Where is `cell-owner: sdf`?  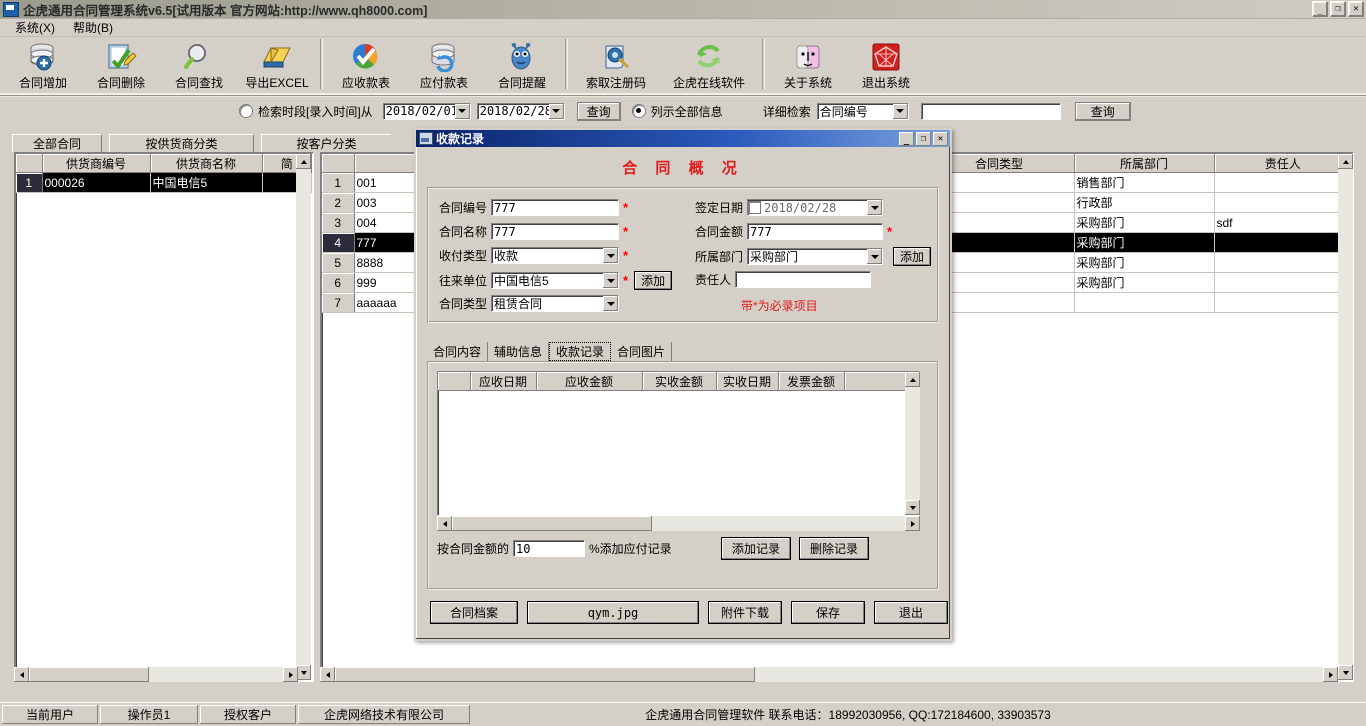 cell-owner: sdf is located at coordinates (1283, 222).